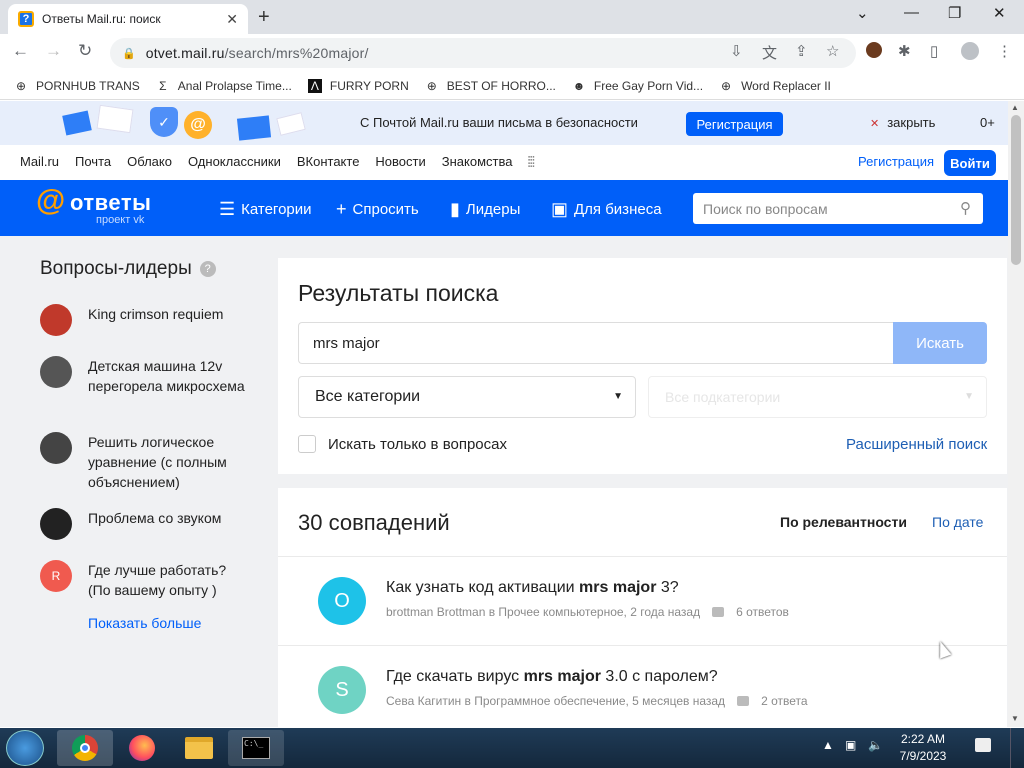 This screenshot has height=768, width=1024. Describe the element at coordinates (232, 19) in the screenshot. I see `close-tab-icon: ✕` at that location.